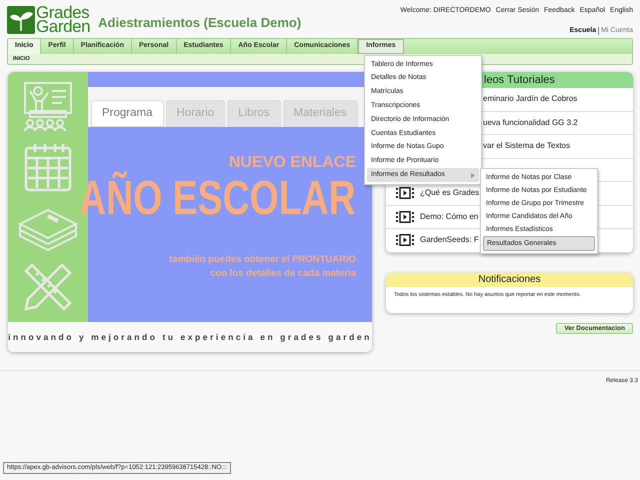 The width and height of the screenshot is (640, 480). What do you see at coordinates (262, 260) in the screenshot?
I see `banner-subline: también puedes obtener el PRONTUARIO` at bounding box center [262, 260].